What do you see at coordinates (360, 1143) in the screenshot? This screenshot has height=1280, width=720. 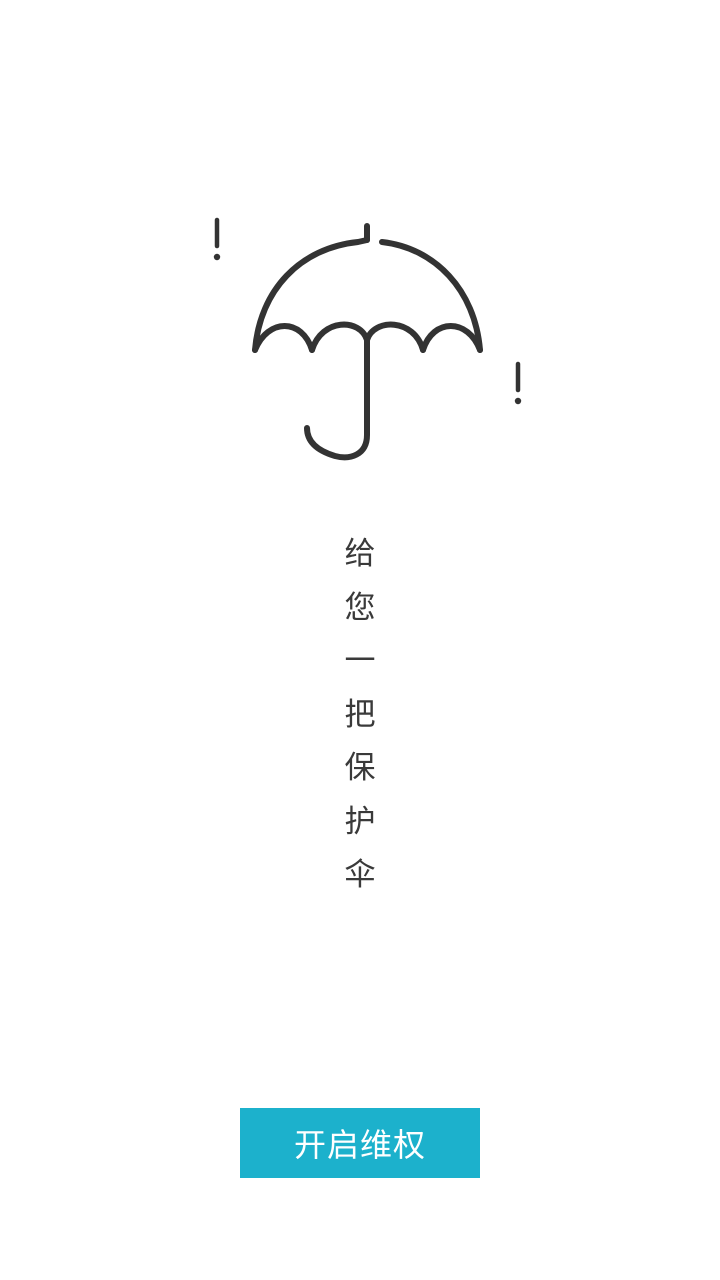 I see `start-rights-protection-button: 开启维权` at bounding box center [360, 1143].